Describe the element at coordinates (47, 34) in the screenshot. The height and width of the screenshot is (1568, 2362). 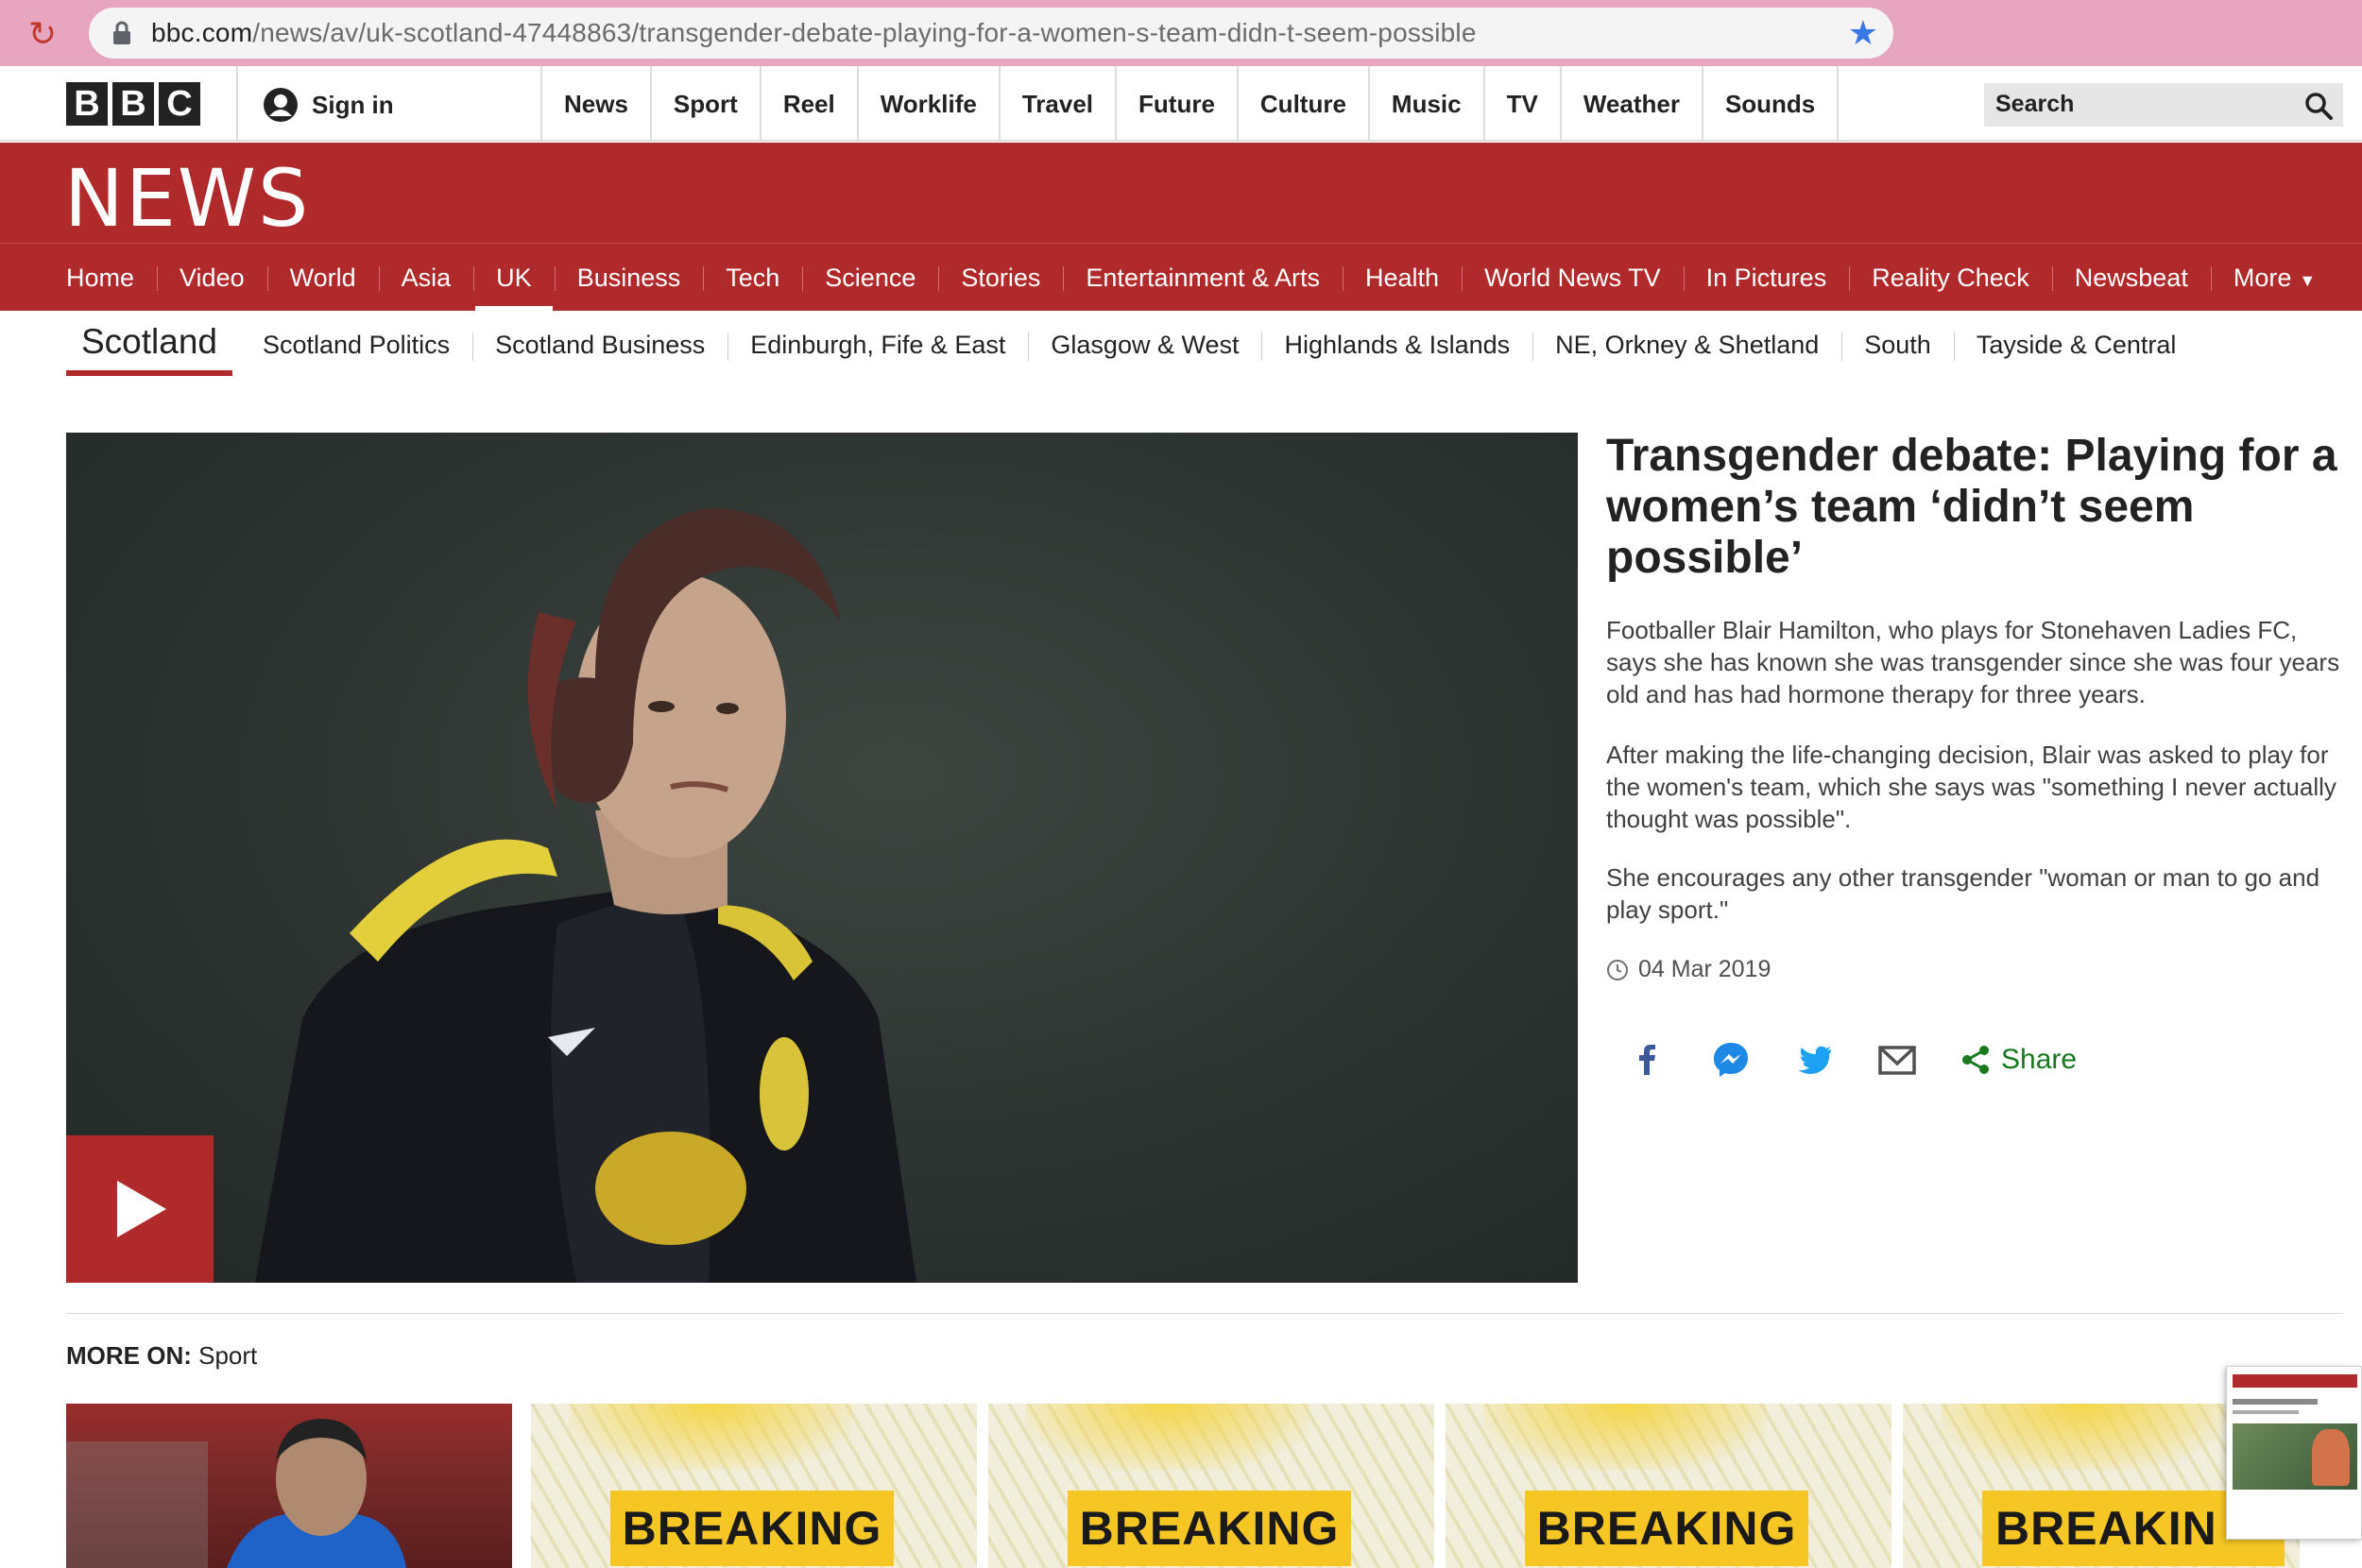
I see `reload-icon: ↻` at that location.